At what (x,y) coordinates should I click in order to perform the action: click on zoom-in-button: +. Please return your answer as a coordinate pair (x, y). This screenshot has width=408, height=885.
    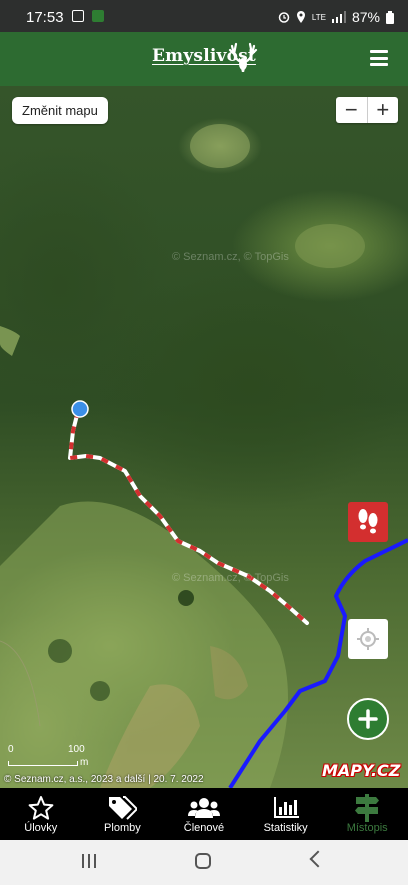
    Looking at the image, I should click on (383, 110).